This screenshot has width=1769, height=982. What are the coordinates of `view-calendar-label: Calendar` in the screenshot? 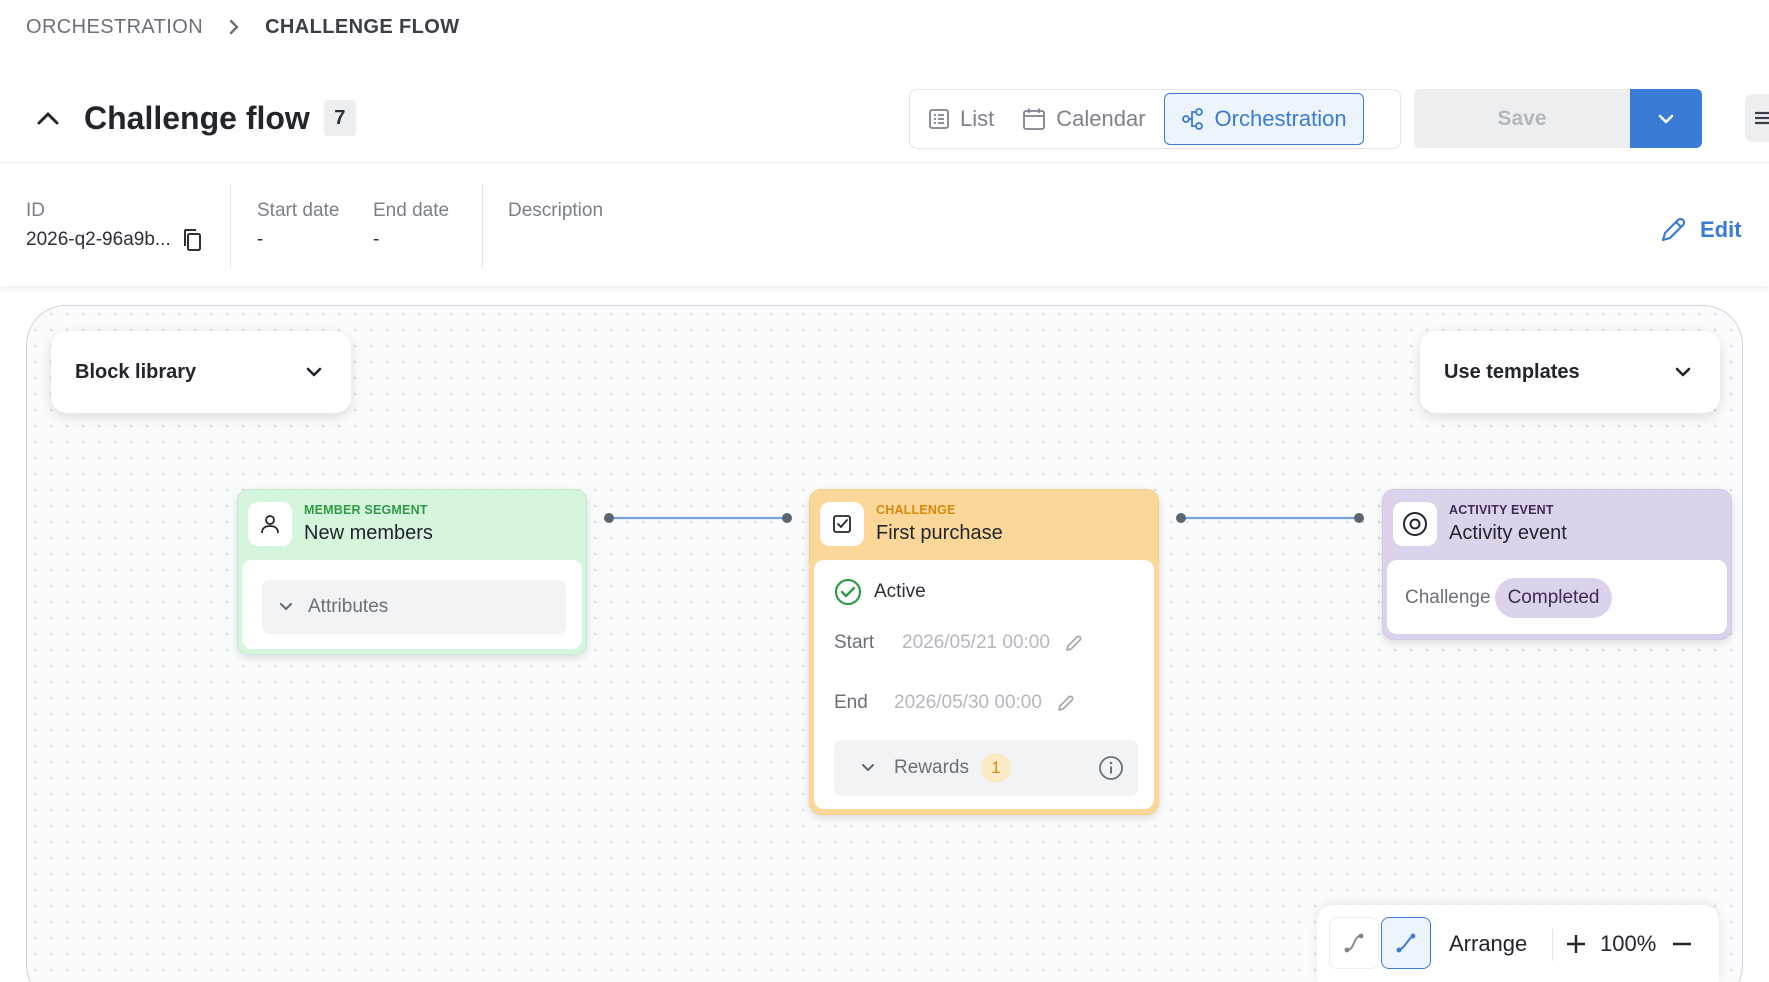 It's located at (1101, 118).